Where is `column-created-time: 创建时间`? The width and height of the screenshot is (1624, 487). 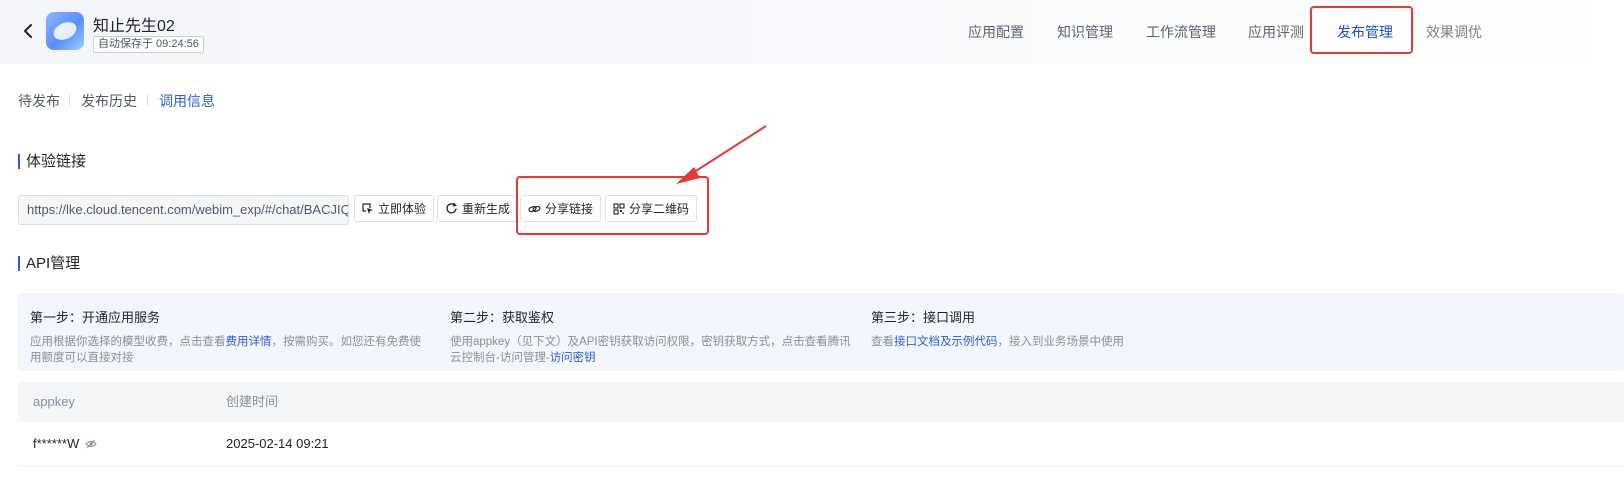
column-created-time: 创建时间 is located at coordinates (252, 401).